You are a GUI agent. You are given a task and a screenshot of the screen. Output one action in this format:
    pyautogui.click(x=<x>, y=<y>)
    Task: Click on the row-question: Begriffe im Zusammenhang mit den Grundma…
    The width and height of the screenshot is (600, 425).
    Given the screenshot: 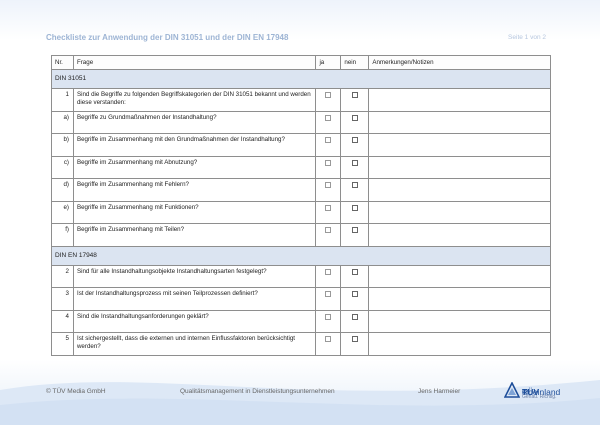 What is the action you would take?
    pyautogui.click(x=194, y=145)
    